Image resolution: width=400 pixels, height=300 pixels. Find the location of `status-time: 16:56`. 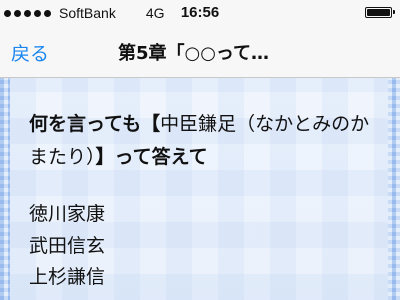

status-time: 16:56 is located at coordinates (200, 12).